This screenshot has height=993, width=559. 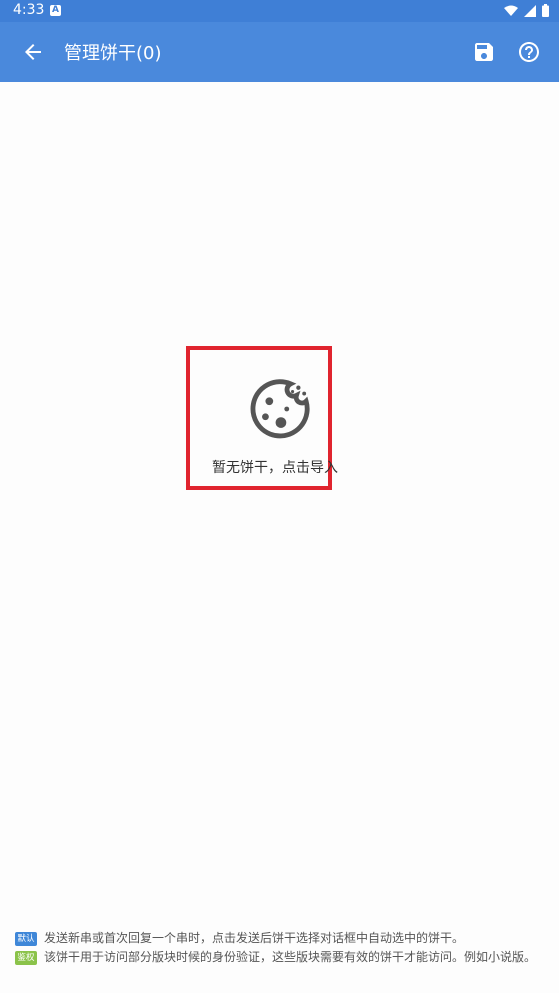 What do you see at coordinates (33, 52) in the screenshot?
I see `back-arrow-icon` at bounding box center [33, 52].